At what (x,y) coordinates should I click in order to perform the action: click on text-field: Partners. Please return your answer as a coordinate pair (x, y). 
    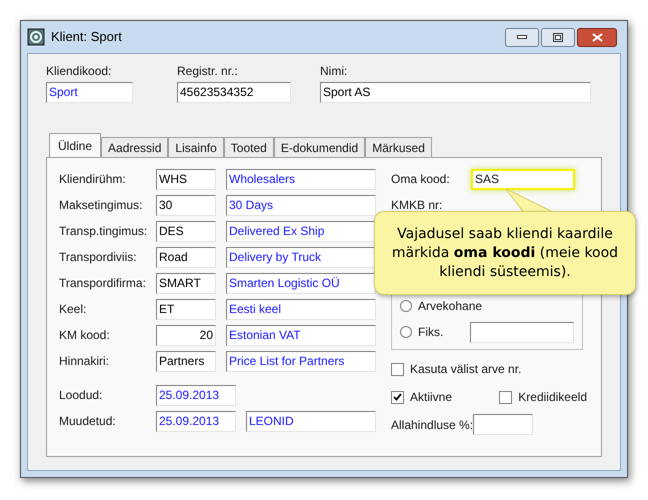
    Looking at the image, I should click on (186, 361).